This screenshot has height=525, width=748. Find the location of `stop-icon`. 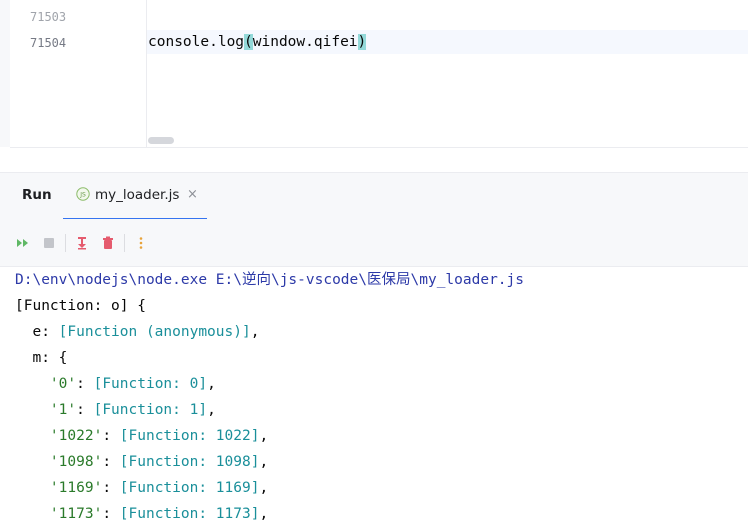

stop-icon is located at coordinates (49, 243).